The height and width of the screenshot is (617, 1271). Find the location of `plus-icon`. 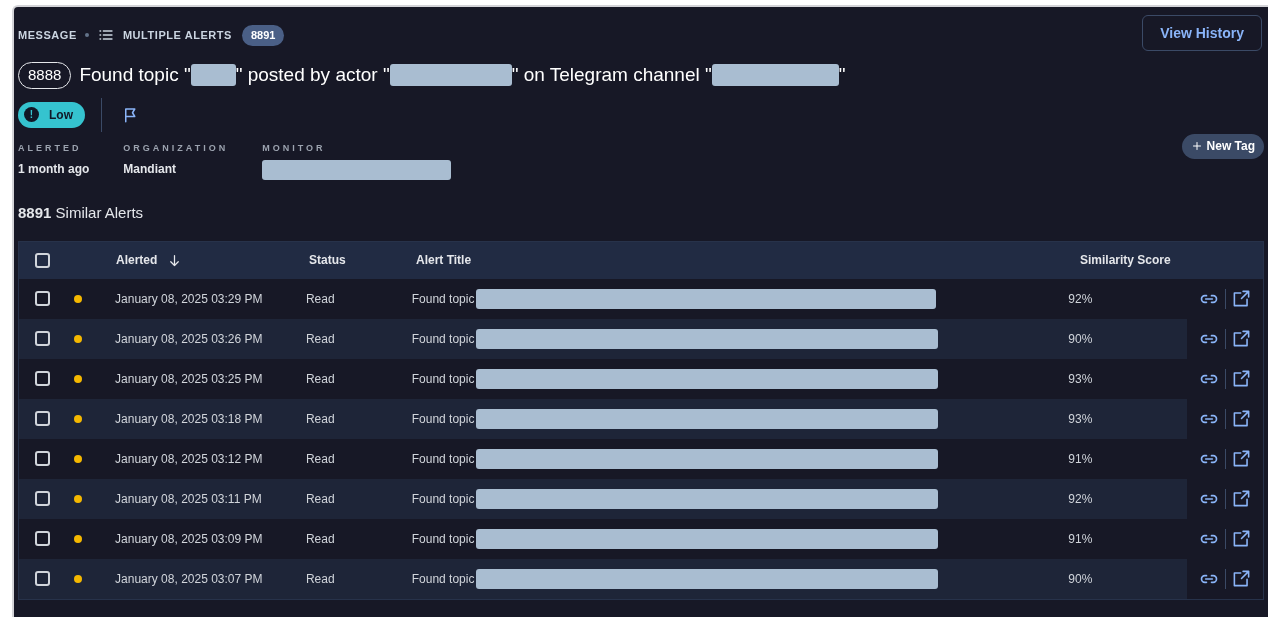

plus-icon is located at coordinates (1196, 146).